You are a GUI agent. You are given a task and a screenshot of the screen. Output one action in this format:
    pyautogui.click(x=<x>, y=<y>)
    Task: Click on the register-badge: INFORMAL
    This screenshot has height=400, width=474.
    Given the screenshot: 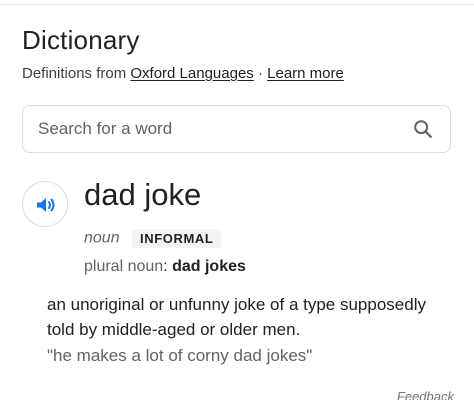 What is the action you would take?
    pyautogui.click(x=177, y=238)
    